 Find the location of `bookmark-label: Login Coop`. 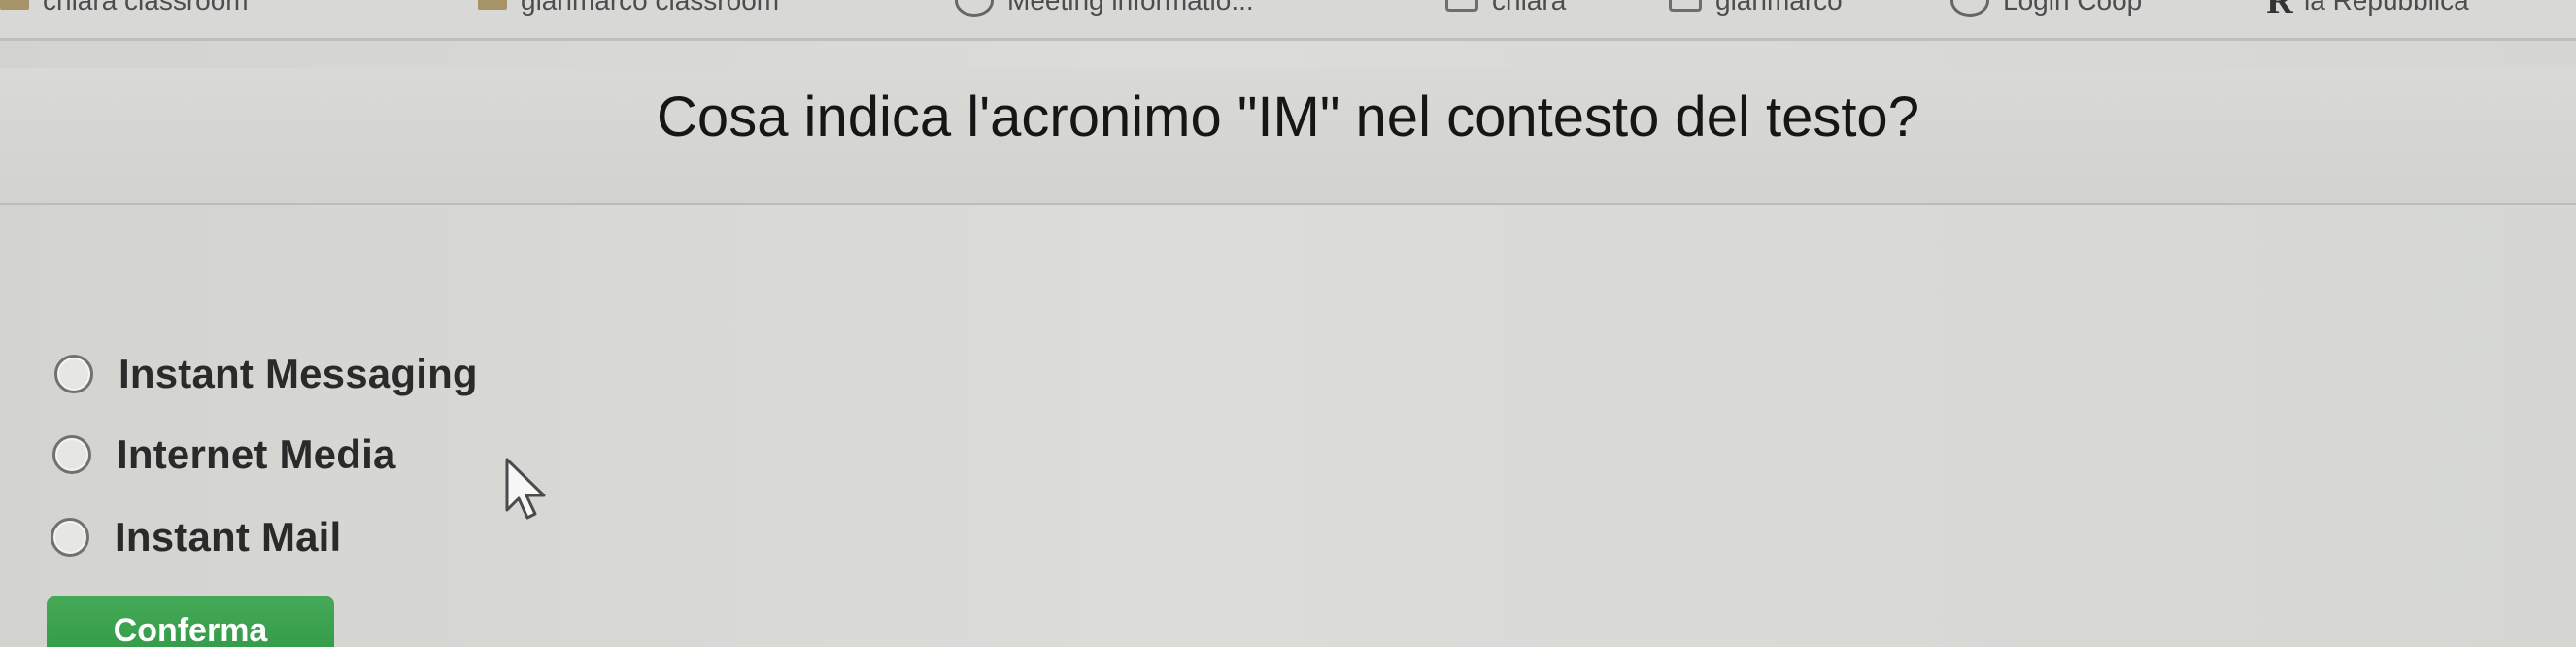

bookmark-label: Login Coop is located at coordinates (2073, 8).